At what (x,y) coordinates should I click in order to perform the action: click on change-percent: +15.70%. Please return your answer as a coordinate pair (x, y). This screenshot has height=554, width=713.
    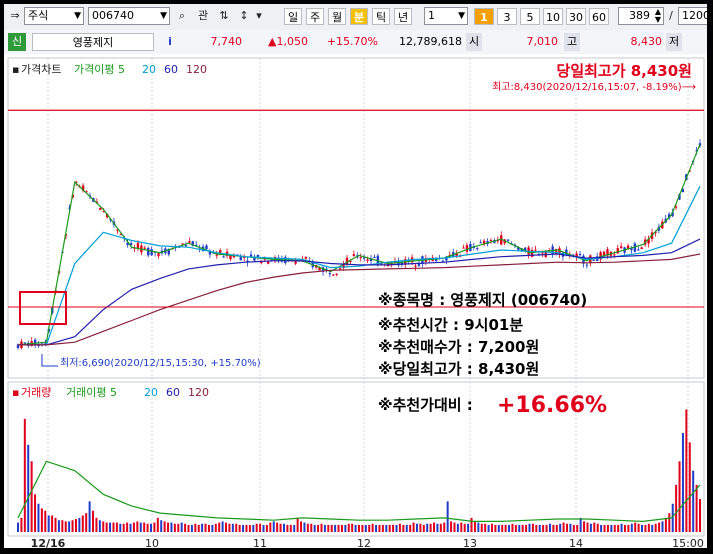
    Looking at the image, I should click on (352, 41).